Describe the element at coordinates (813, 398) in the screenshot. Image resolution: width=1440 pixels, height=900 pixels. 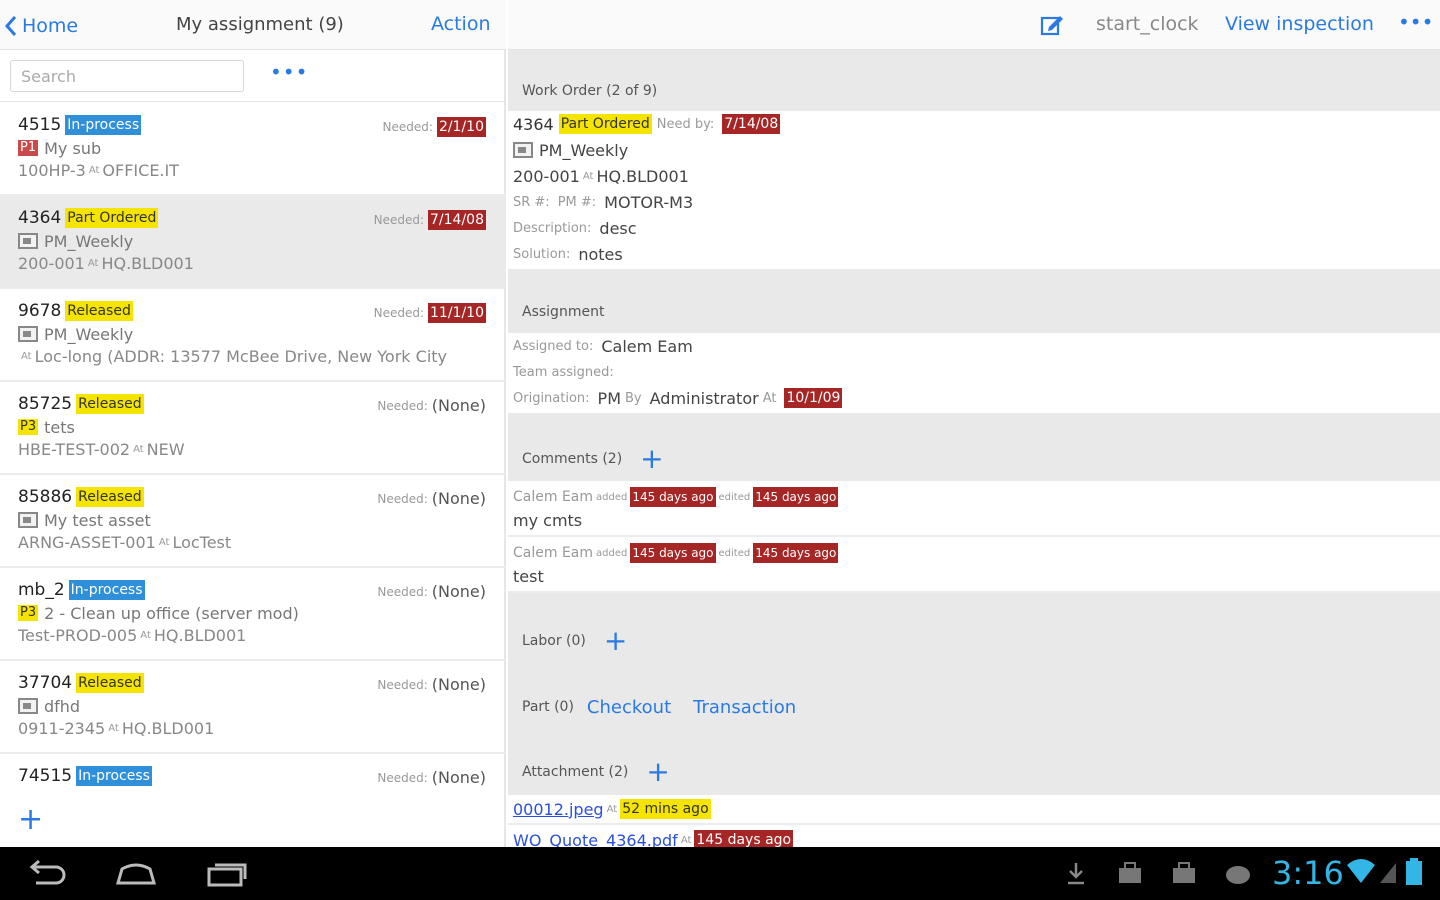
I see `origination-date: 10/1/09` at that location.